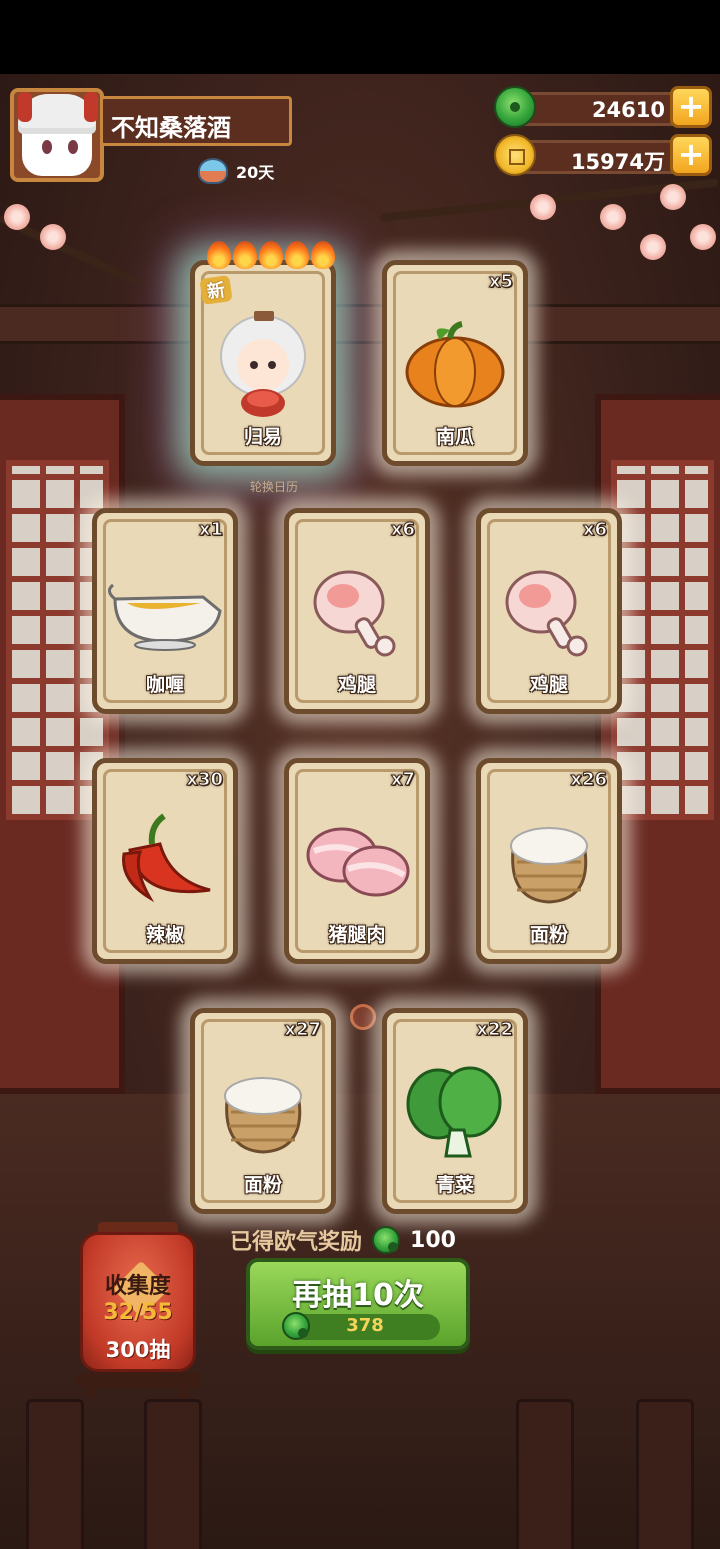 The width and height of the screenshot is (720, 1549). Describe the element at coordinates (495, 1030) in the screenshot. I see `card-count: x22` at that location.